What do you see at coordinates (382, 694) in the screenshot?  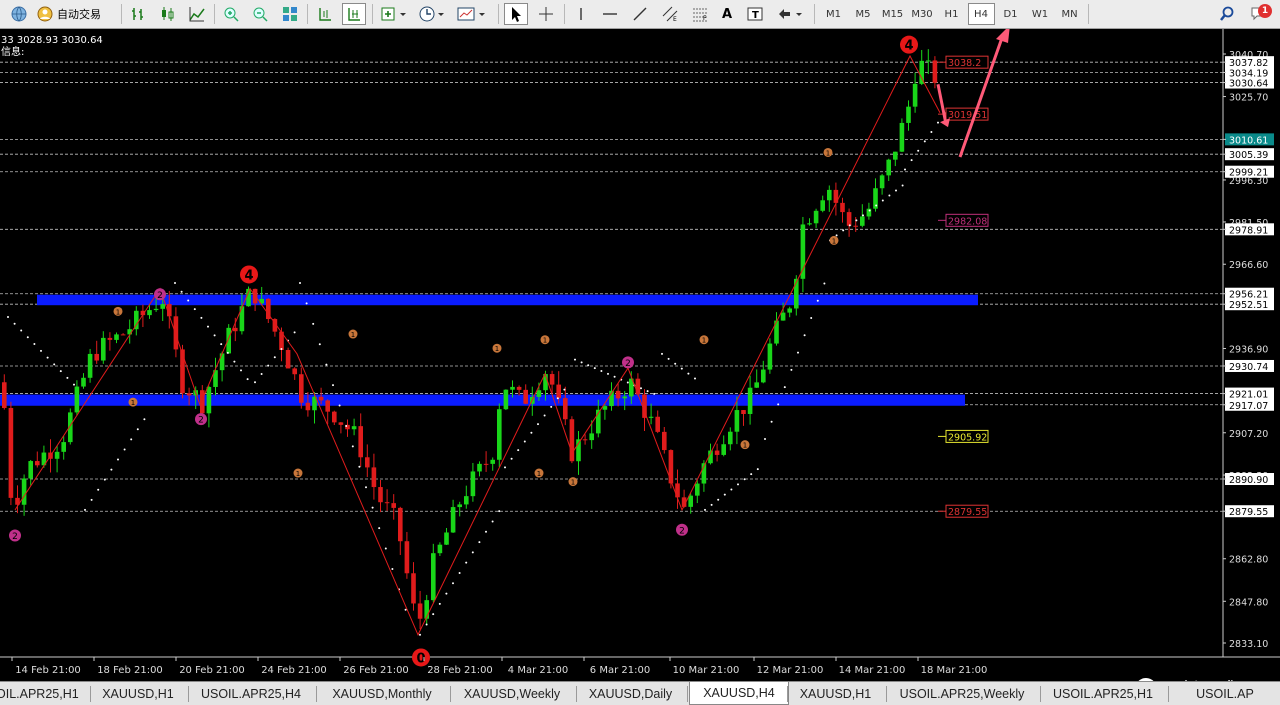 I see `chart-tab: XAUUSD,Monthly` at bounding box center [382, 694].